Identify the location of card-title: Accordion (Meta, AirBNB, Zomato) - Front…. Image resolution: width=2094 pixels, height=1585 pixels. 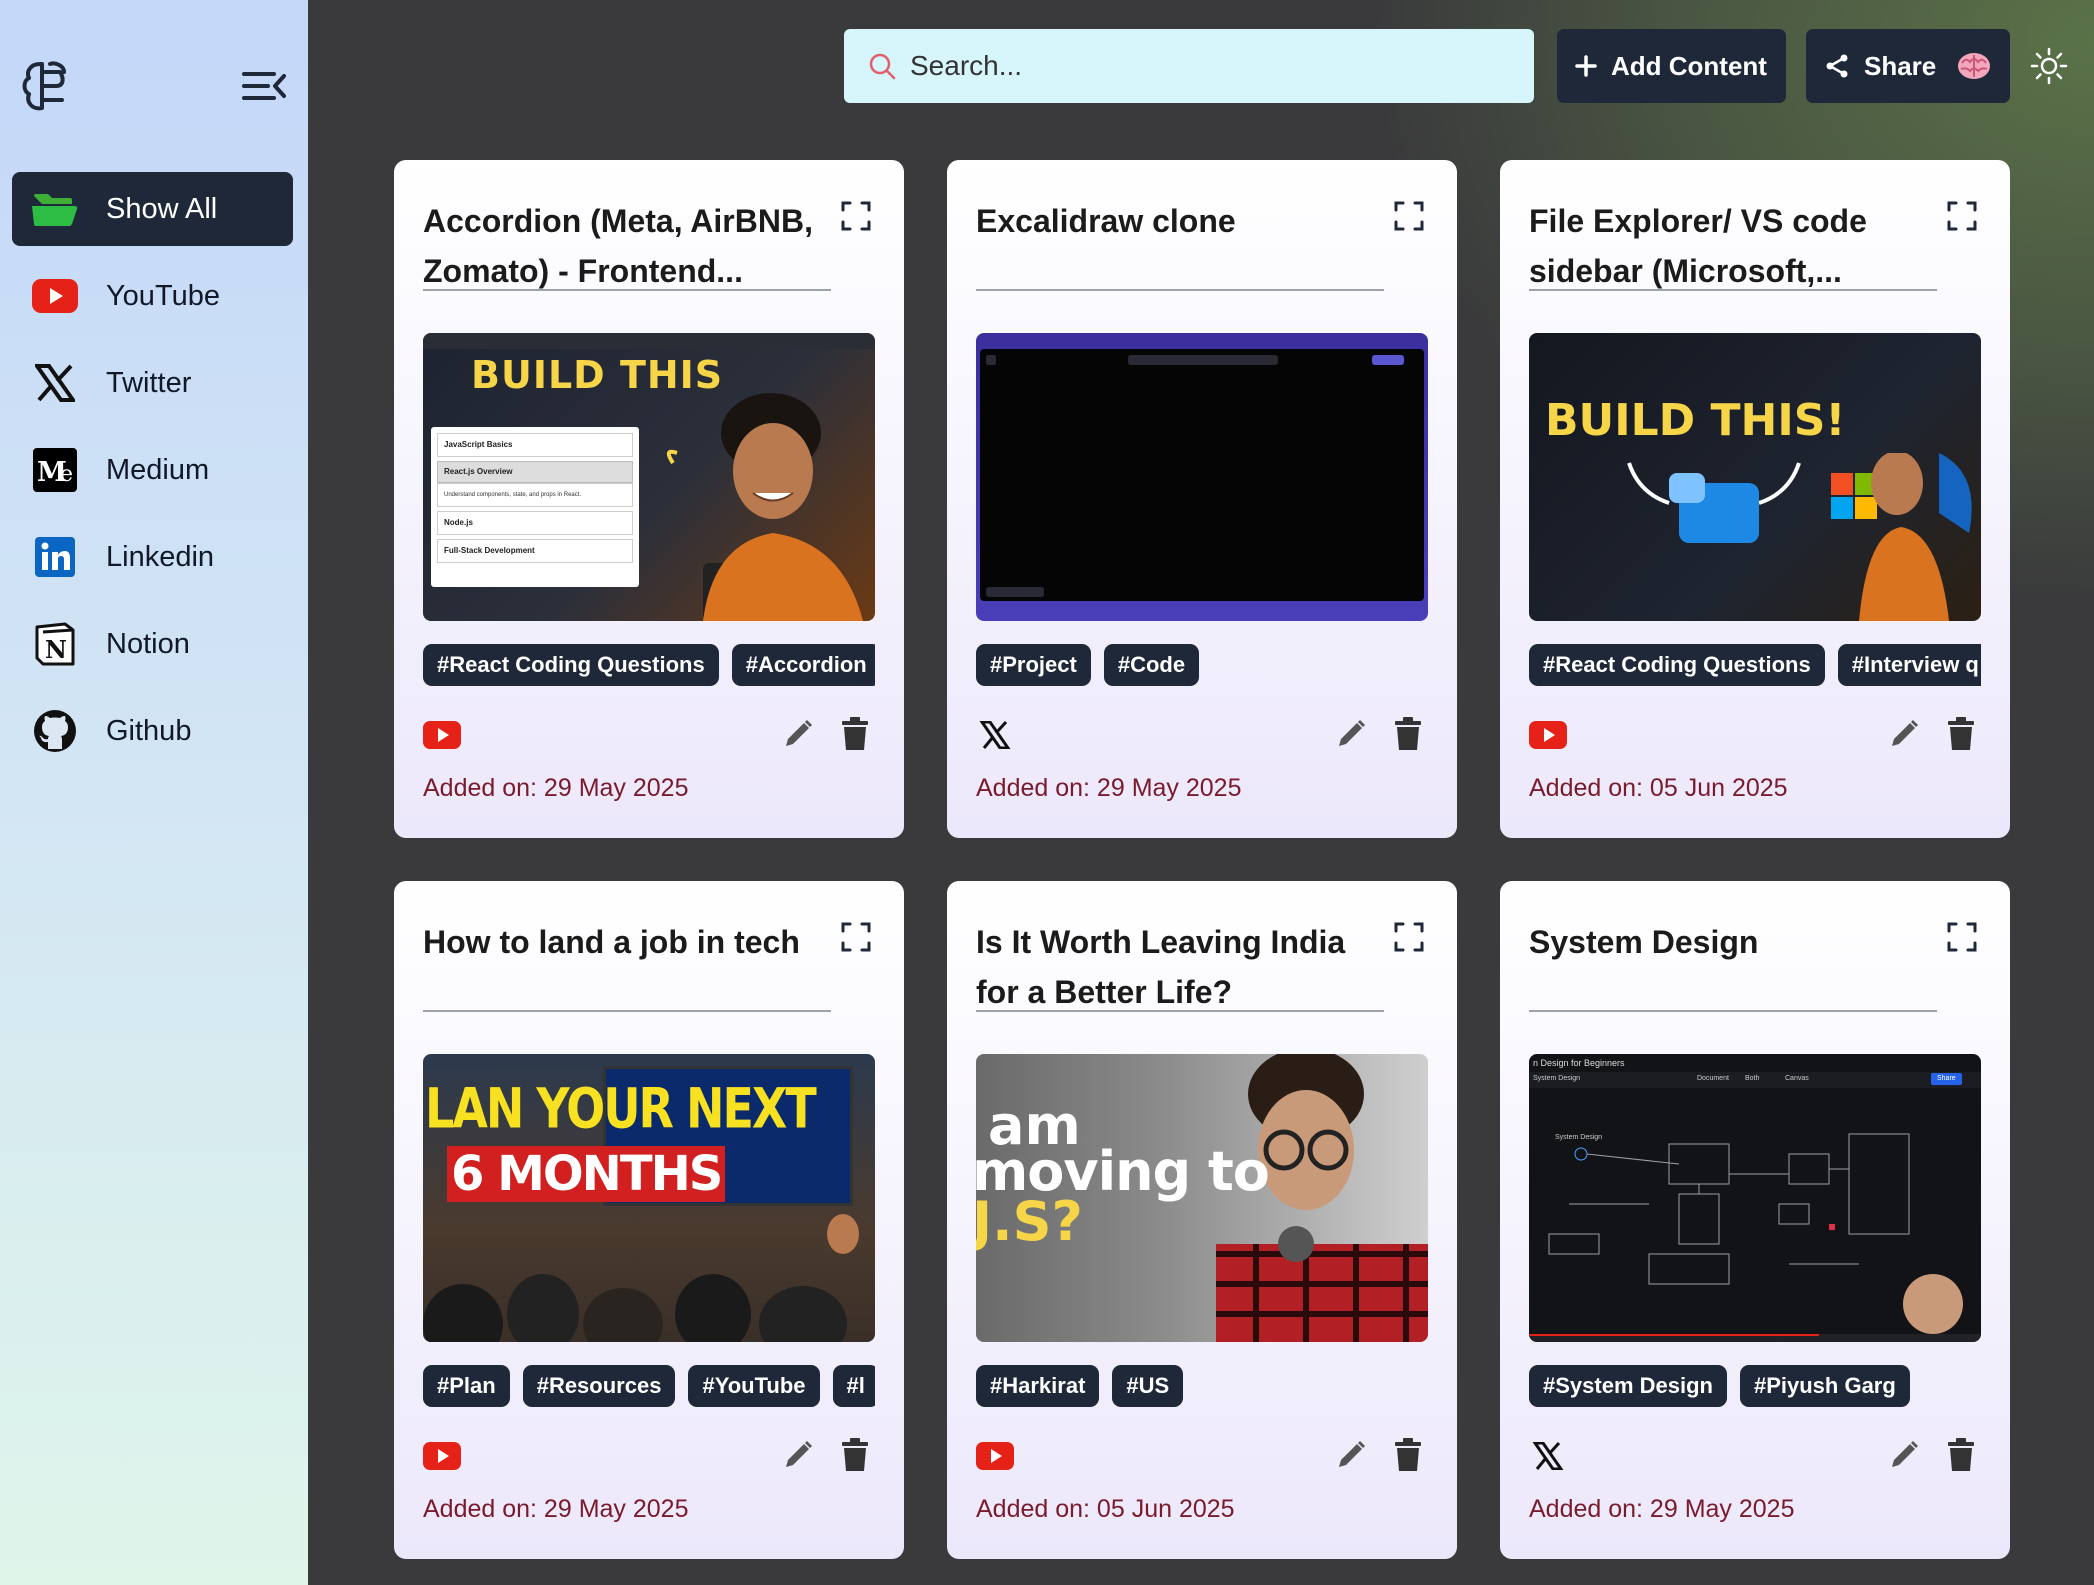
(618, 246).